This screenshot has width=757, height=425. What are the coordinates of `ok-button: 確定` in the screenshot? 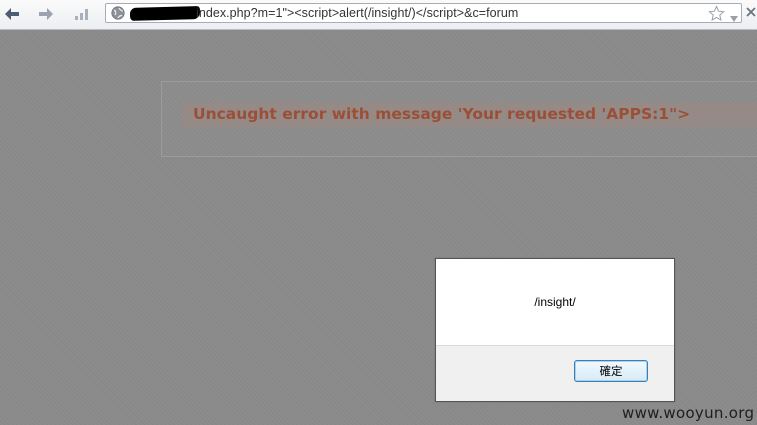 It's located at (611, 371).